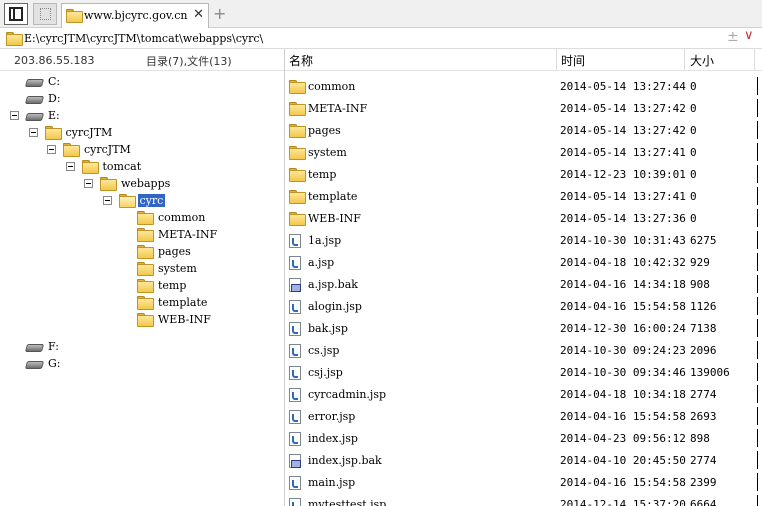 This screenshot has width=762, height=506. Describe the element at coordinates (165, 251) in the screenshot. I see `tree-node: pages` at that location.